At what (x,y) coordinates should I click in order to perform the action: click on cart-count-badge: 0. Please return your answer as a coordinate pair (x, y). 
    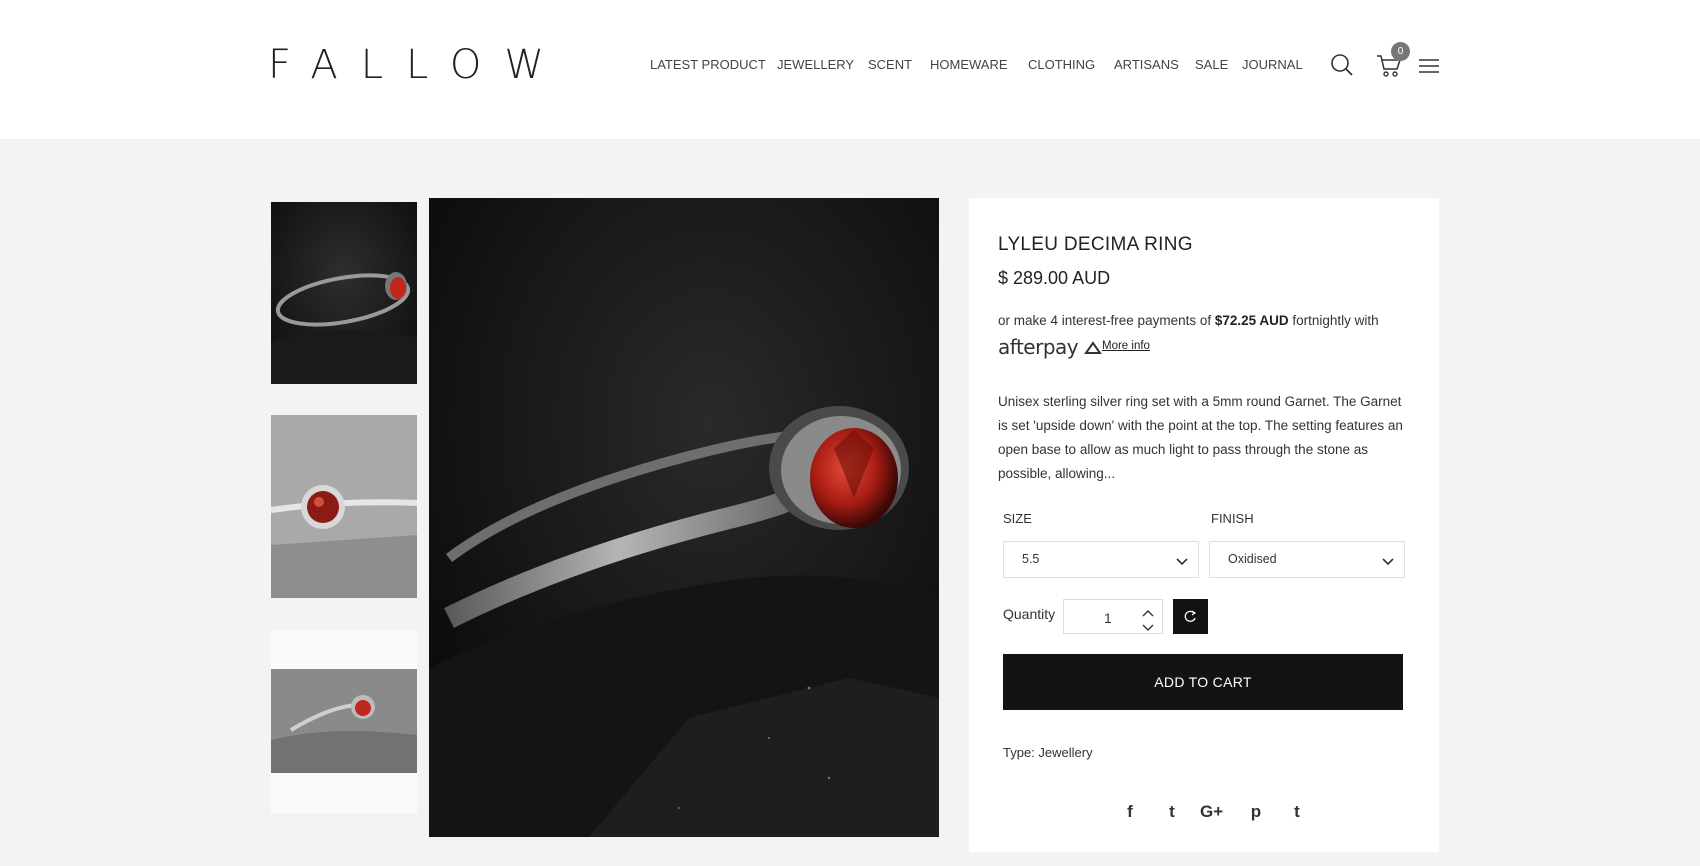
    Looking at the image, I should click on (1400, 51).